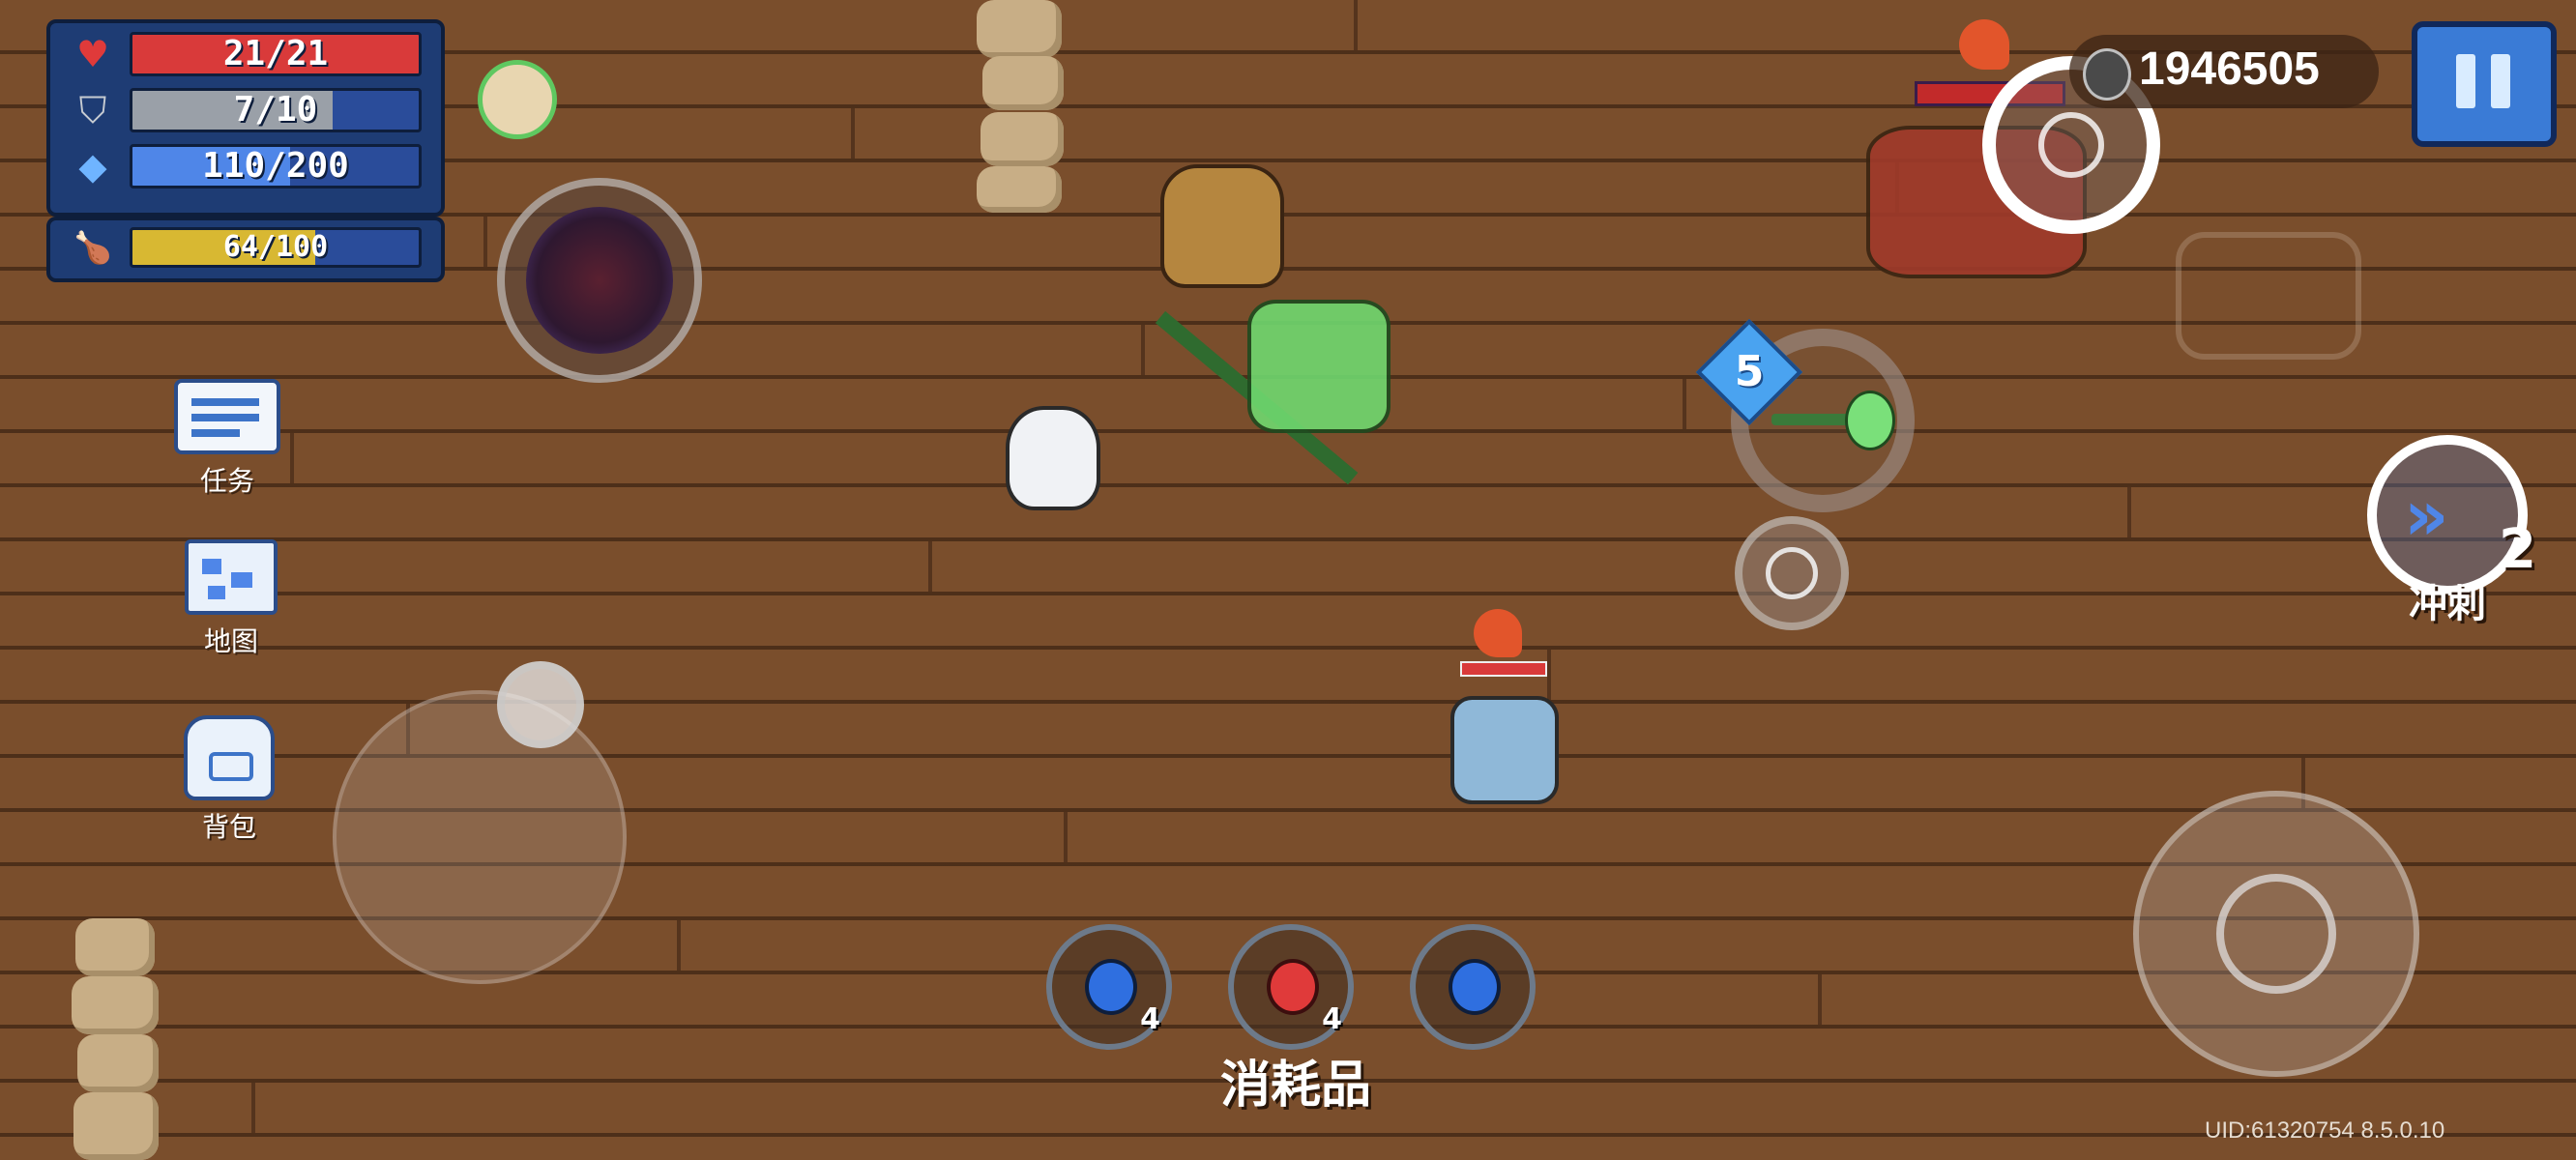 Image resolution: width=2576 pixels, height=1160 pixels. I want to click on backpack-button: 背包, so click(229, 780).